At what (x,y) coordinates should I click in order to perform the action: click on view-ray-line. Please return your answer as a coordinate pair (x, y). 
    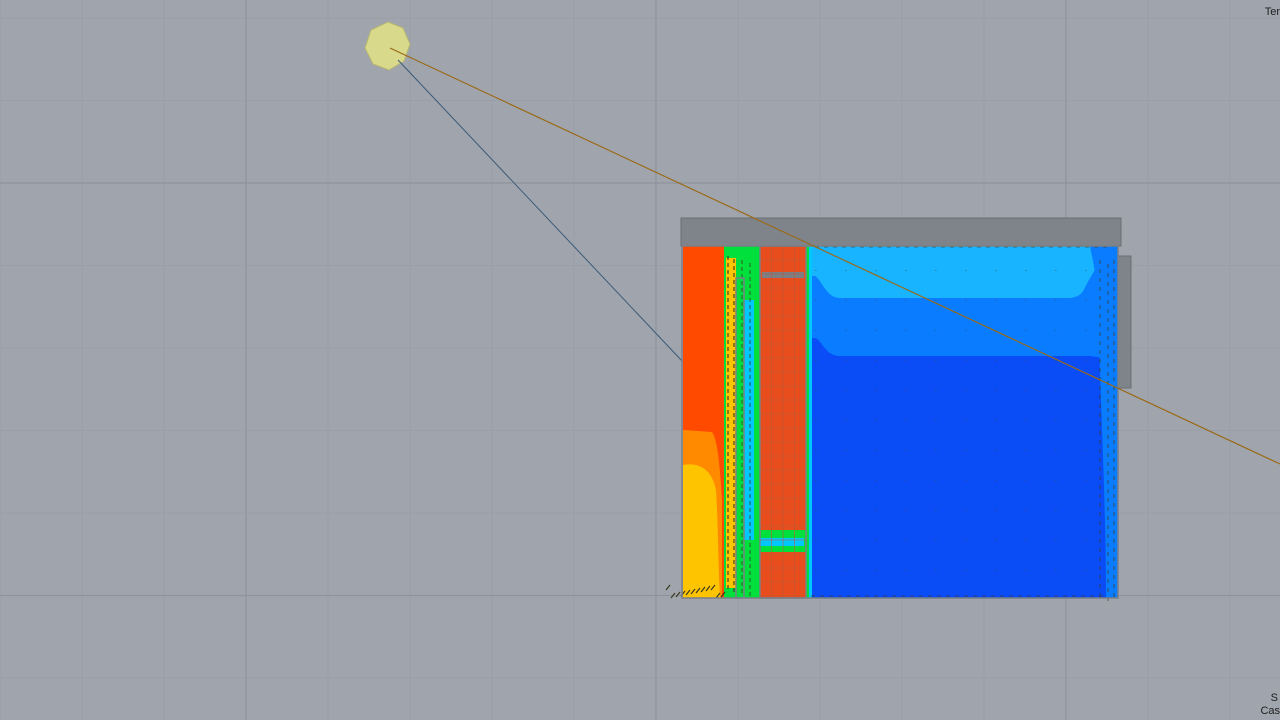
    Looking at the image, I should click on (540, 211).